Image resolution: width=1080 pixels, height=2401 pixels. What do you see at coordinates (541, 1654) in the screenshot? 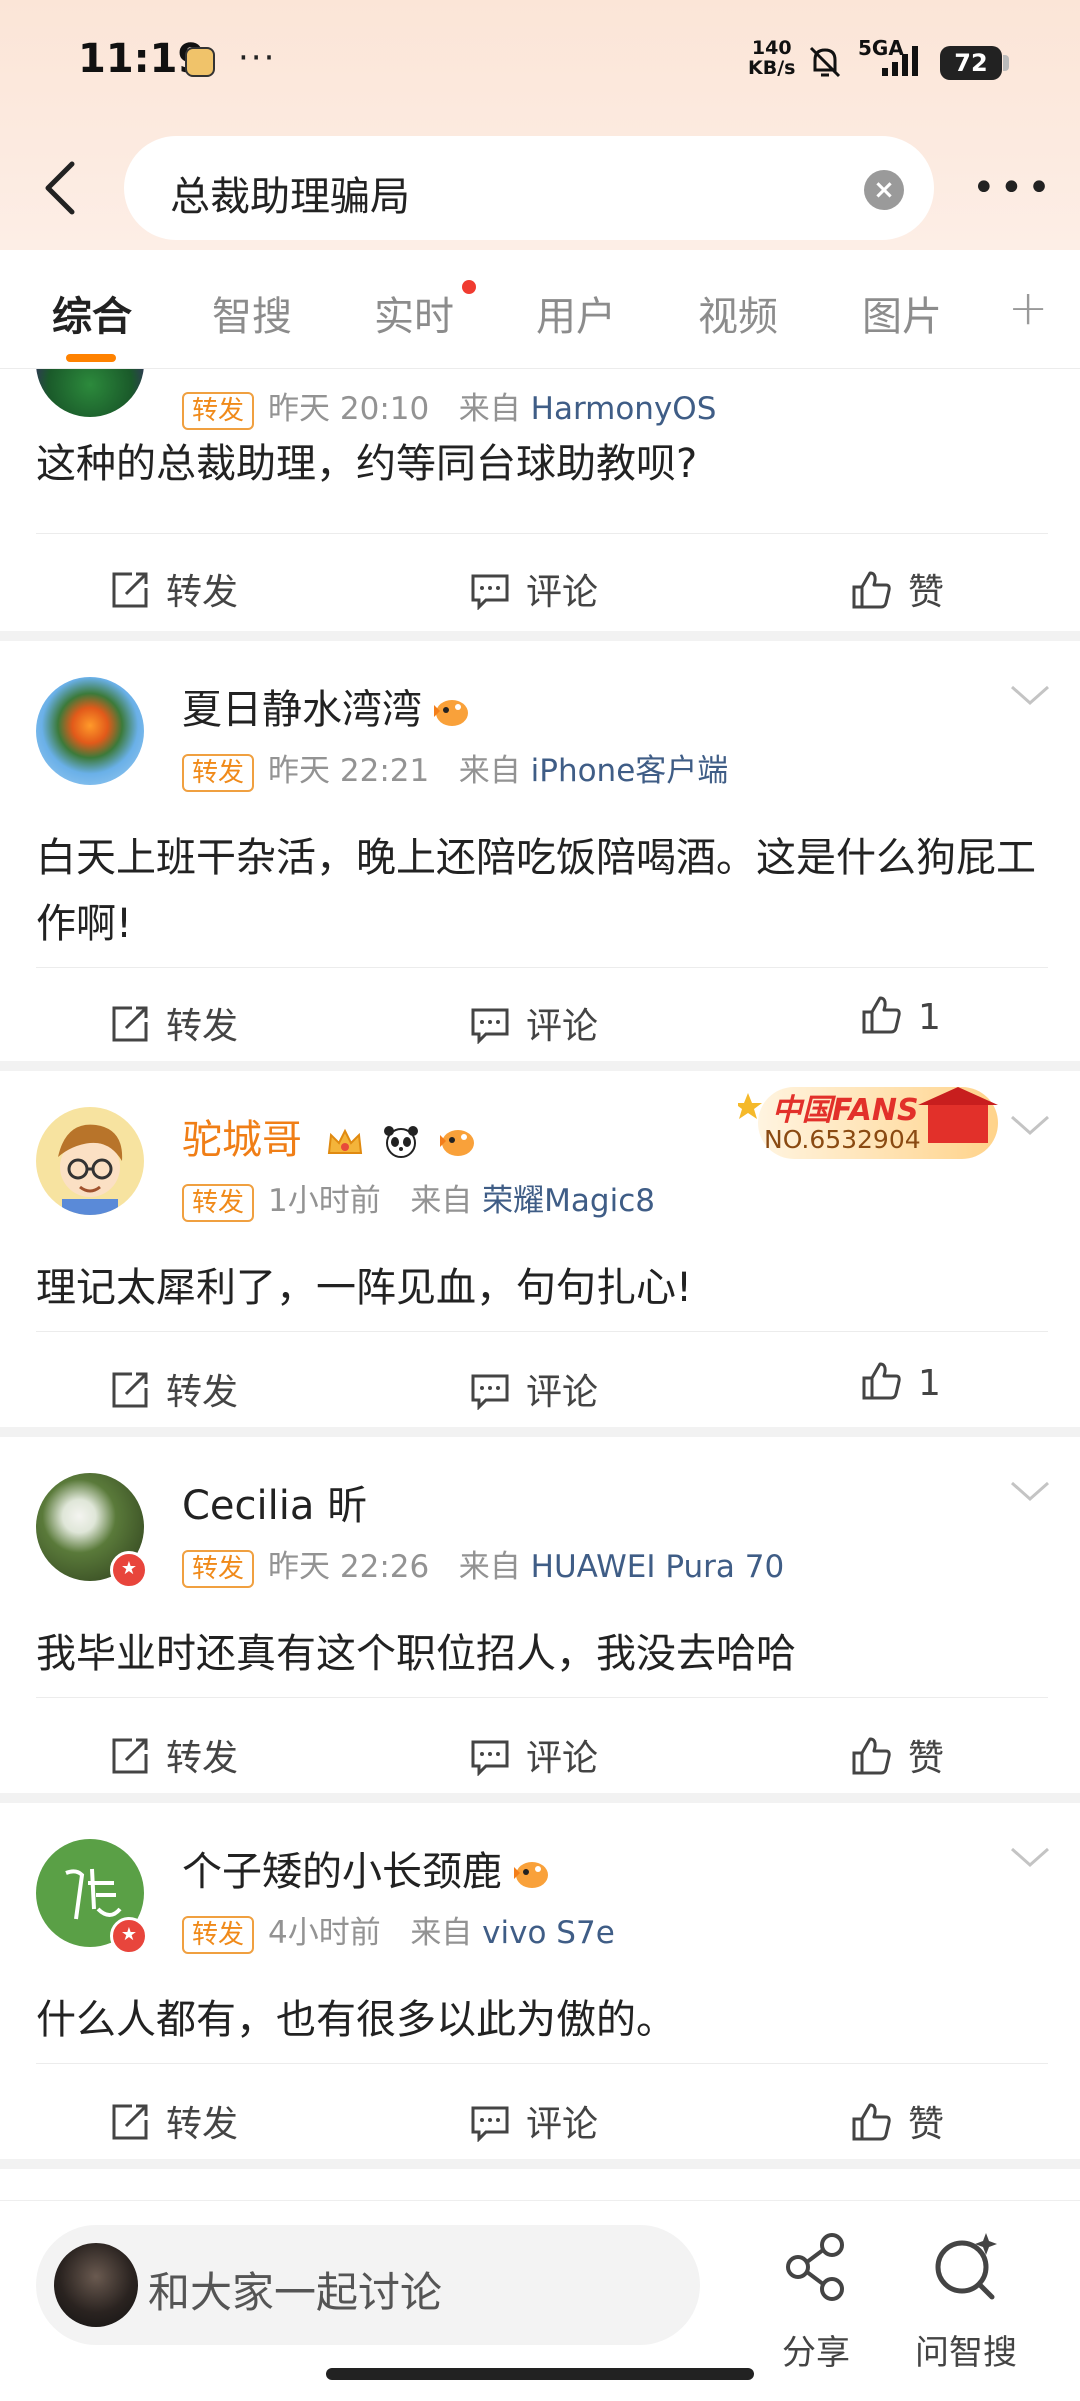
I see `post-content: 我毕业时还真有这个职位招人，我没去哈哈` at bounding box center [541, 1654].